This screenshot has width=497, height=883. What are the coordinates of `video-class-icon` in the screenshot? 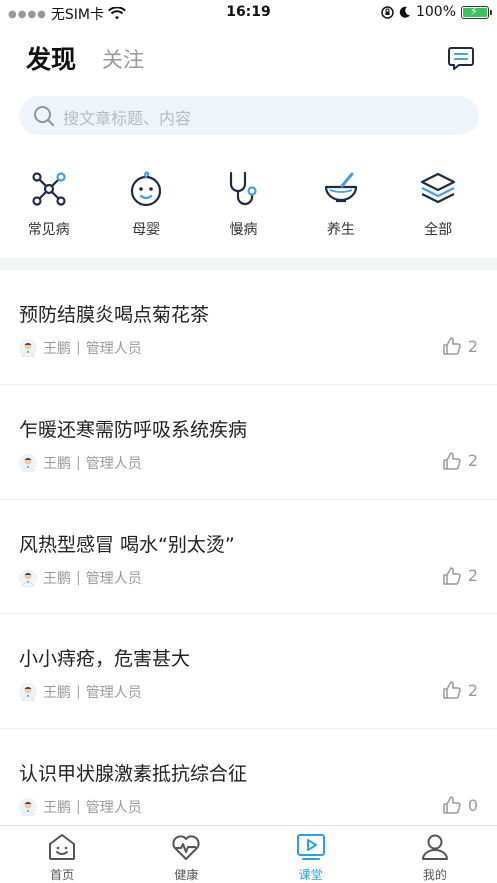 It's located at (310, 847).